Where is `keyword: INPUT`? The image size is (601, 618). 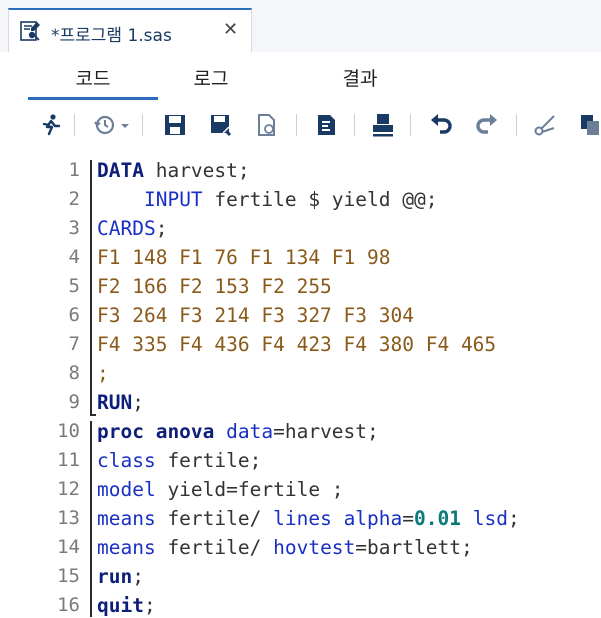
keyword: INPUT is located at coordinates (173, 199).